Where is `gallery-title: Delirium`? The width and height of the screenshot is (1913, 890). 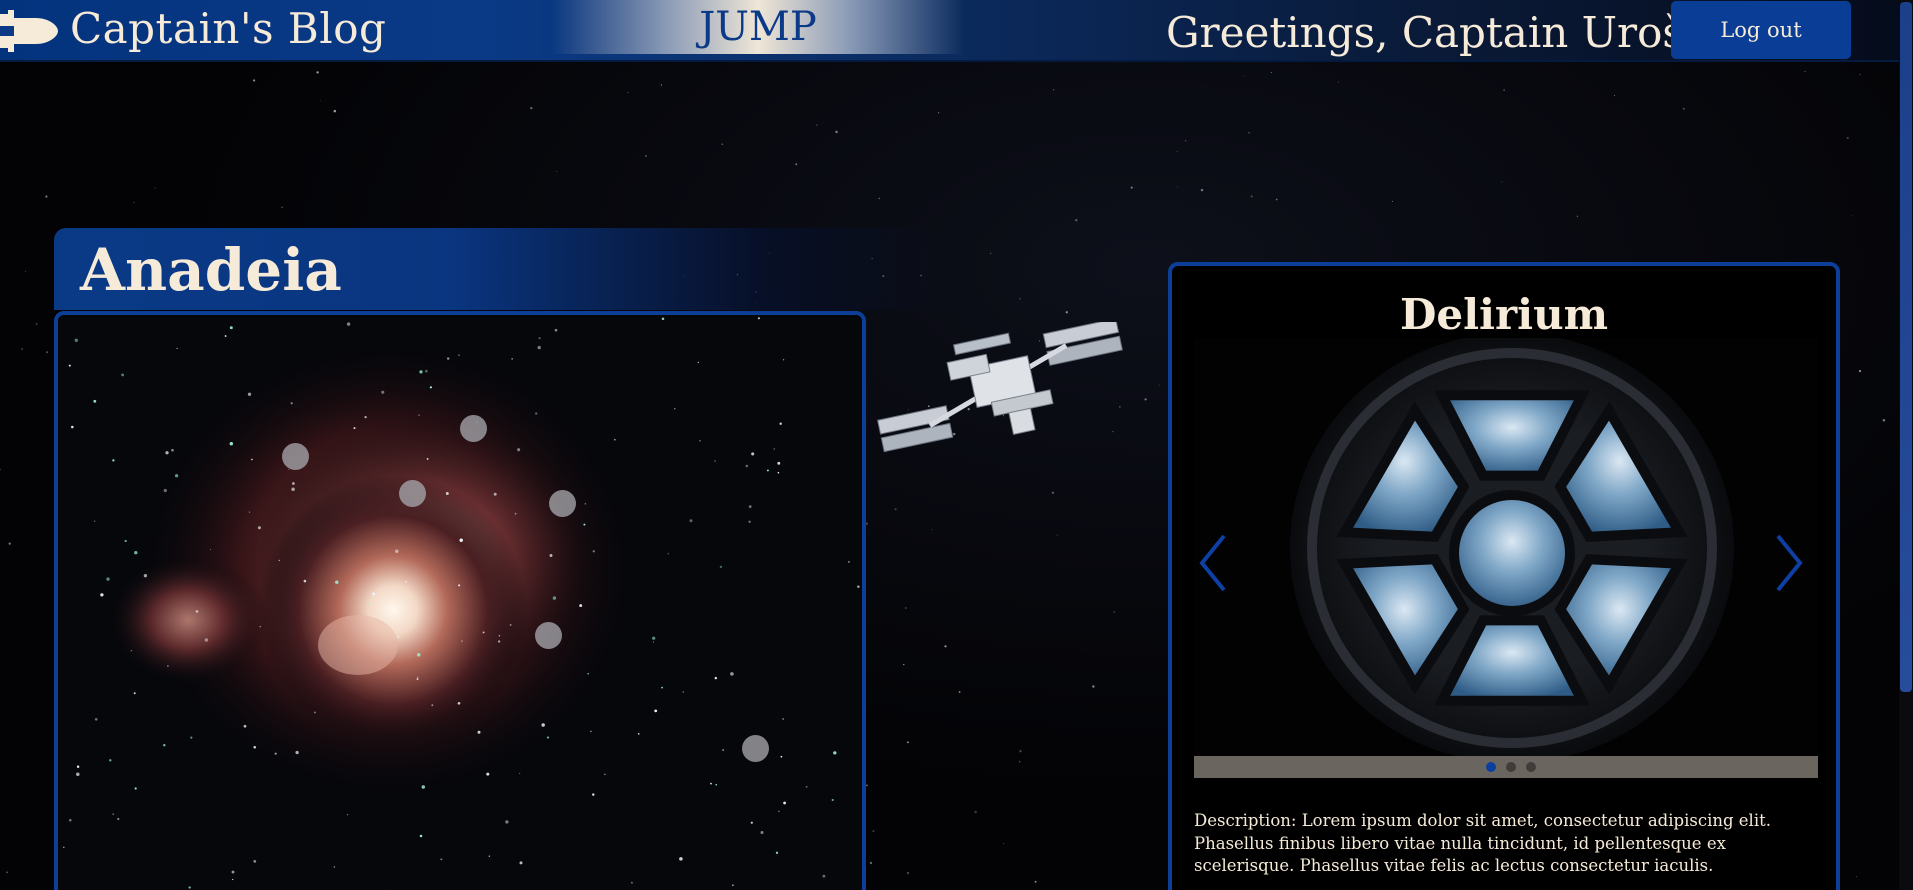 gallery-title: Delirium is located at coordinates (1504, 314).